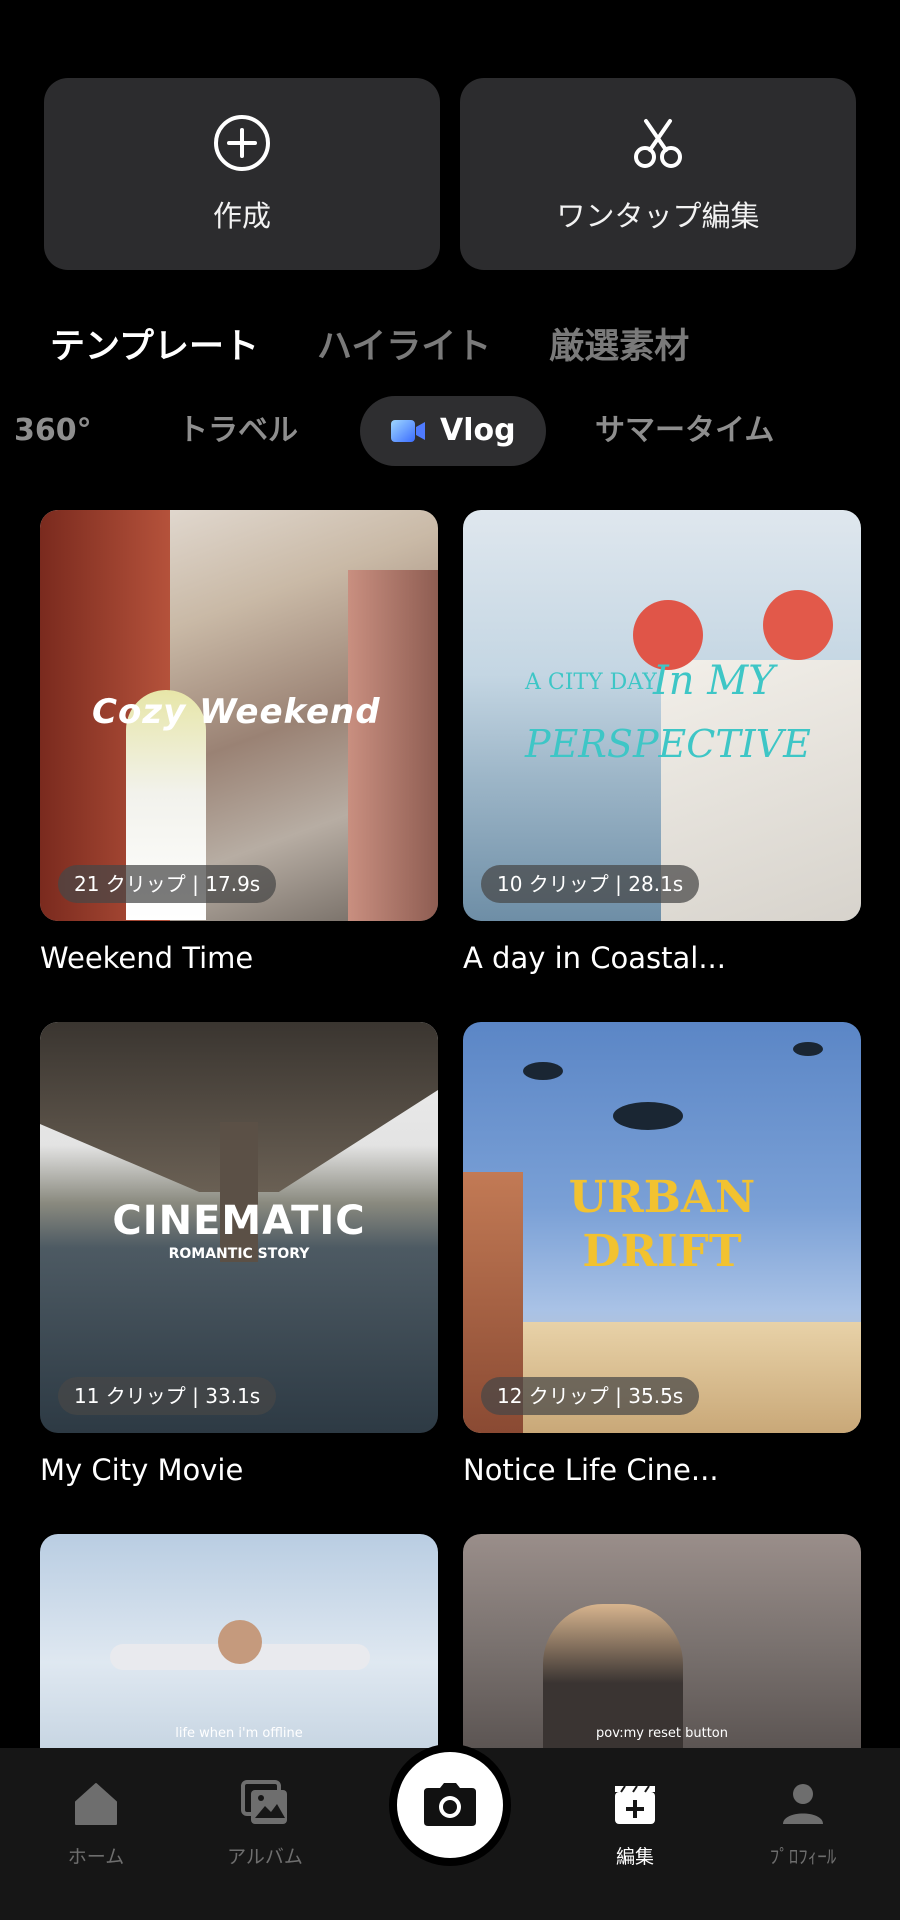 This screenshot has height=1920, width=900. I want to click on one-tap-edit-label: ワンタップ編集, so click(658, 216).